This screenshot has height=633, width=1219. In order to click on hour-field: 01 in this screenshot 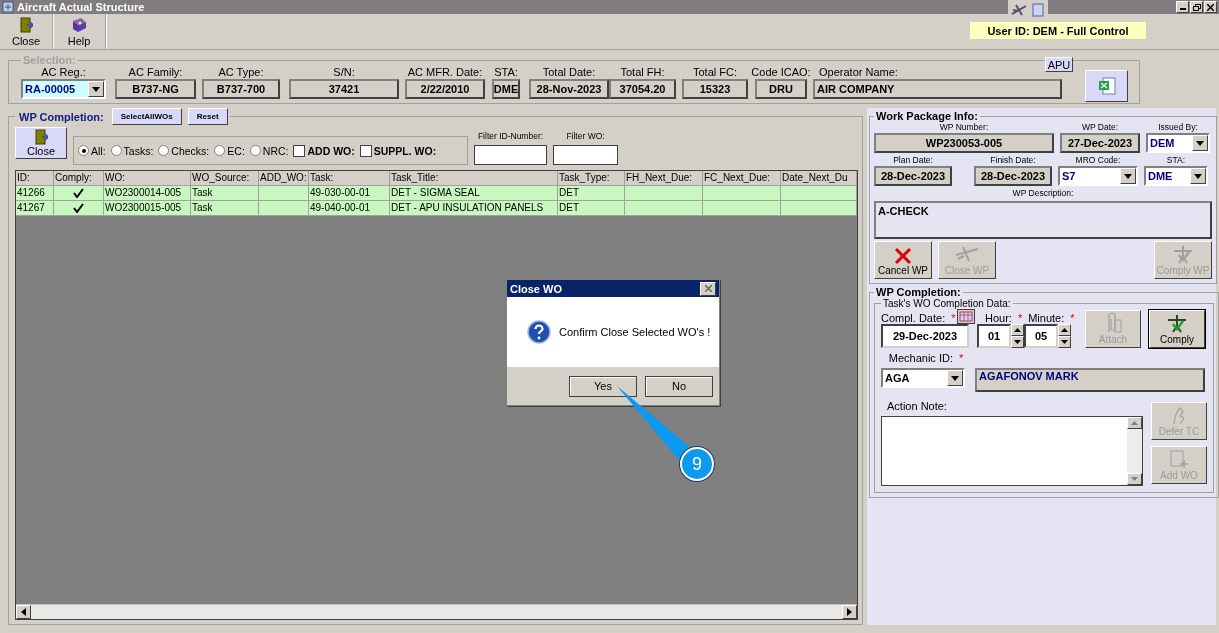, I will do `click(994, 336)`.